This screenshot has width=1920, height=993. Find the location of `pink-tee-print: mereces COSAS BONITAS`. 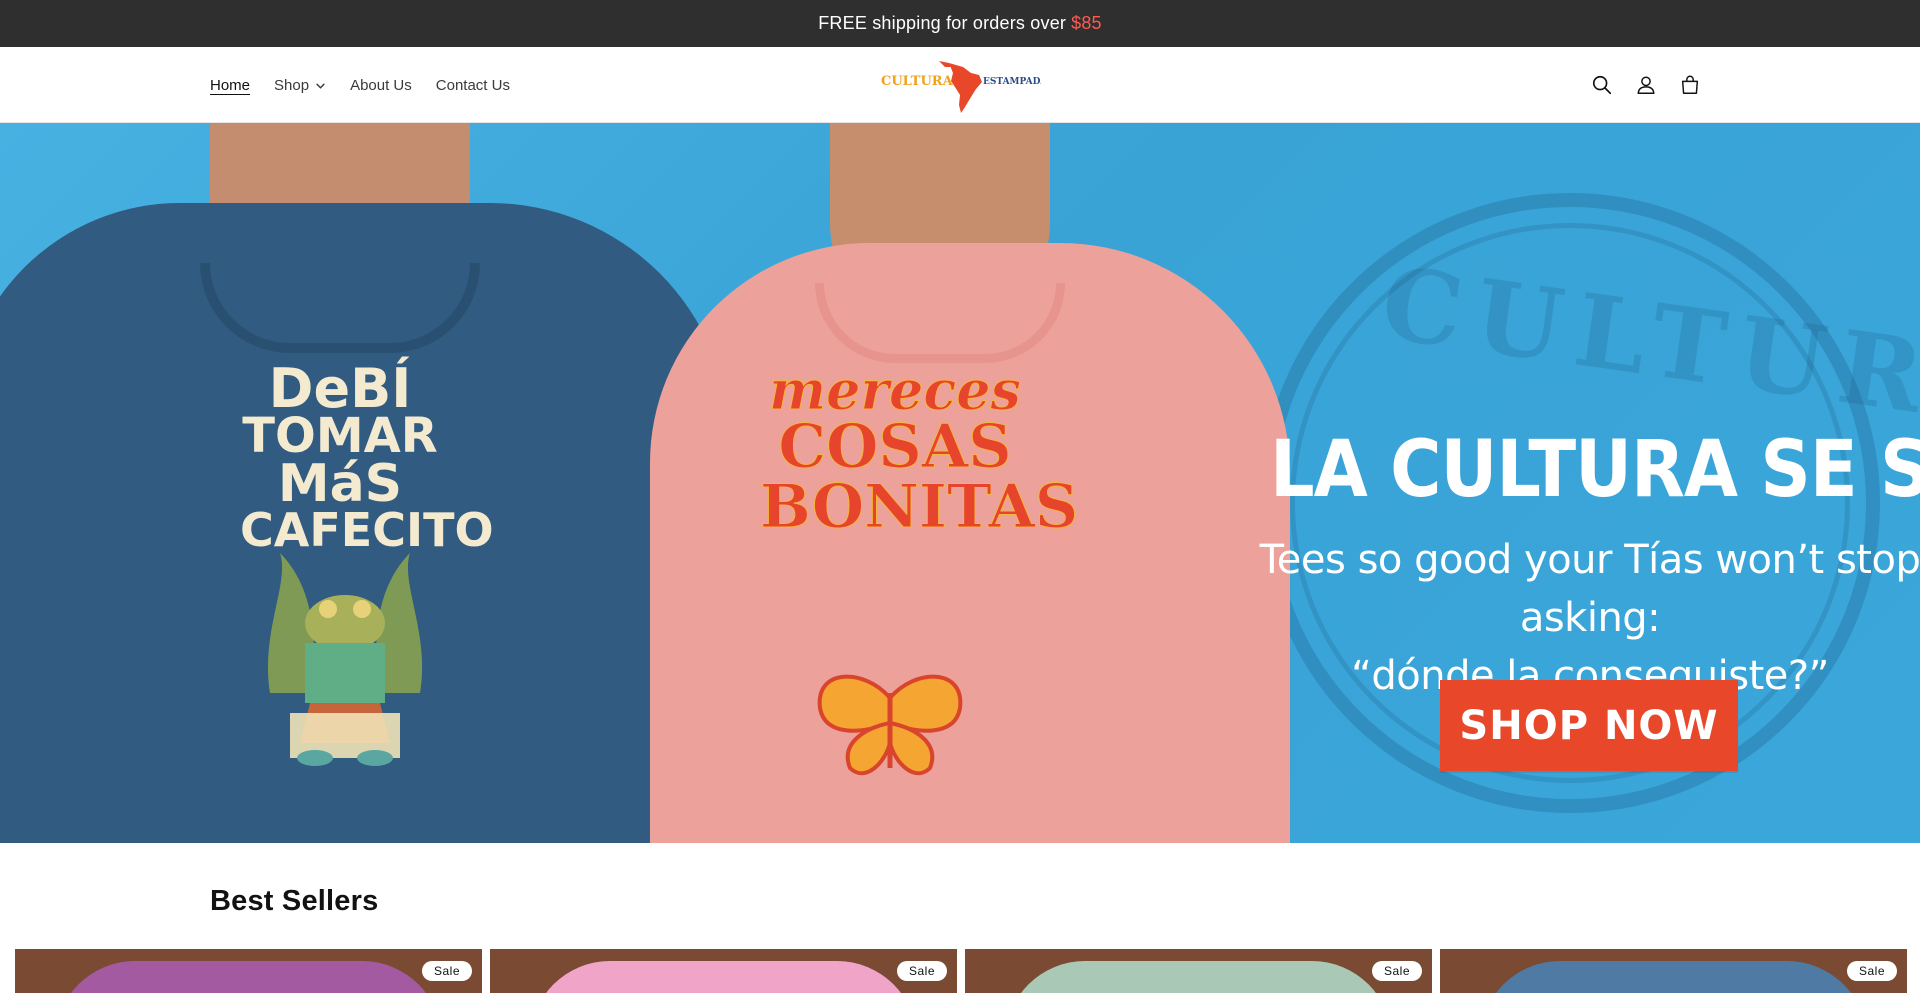

pink-tee-print: mereces COSAS BONITAS is located at coordinates (919, 450).